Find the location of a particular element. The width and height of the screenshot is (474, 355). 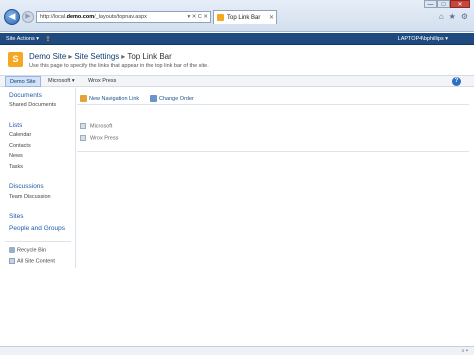

topnav-demo-site: Demo Site is located at coordinates (23, 81).